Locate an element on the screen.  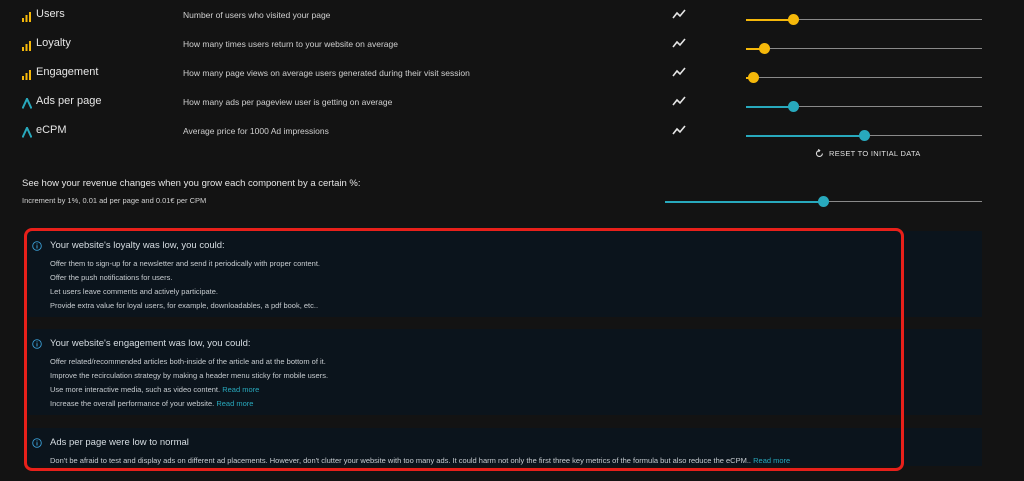
metric-name: eCPM is located at coordinates (51, 130).